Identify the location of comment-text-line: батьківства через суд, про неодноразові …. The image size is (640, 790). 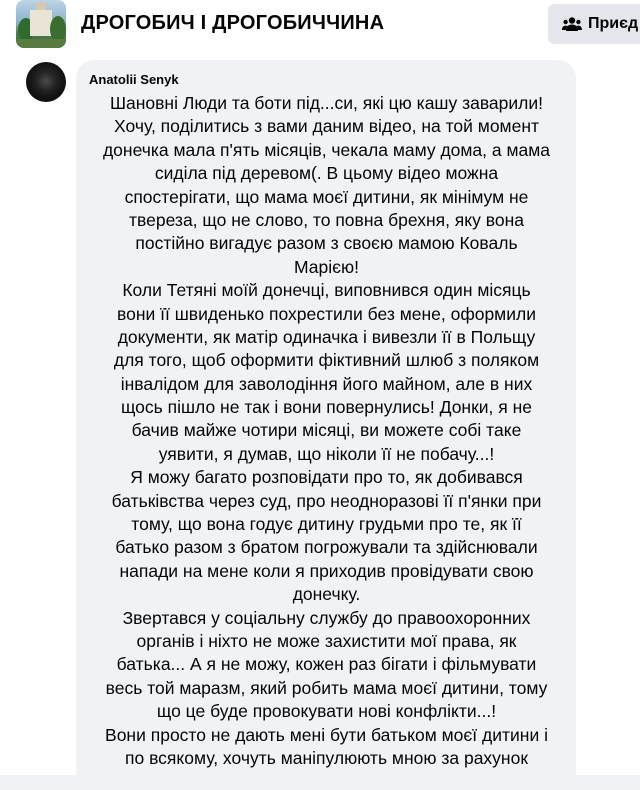
(326, 500).